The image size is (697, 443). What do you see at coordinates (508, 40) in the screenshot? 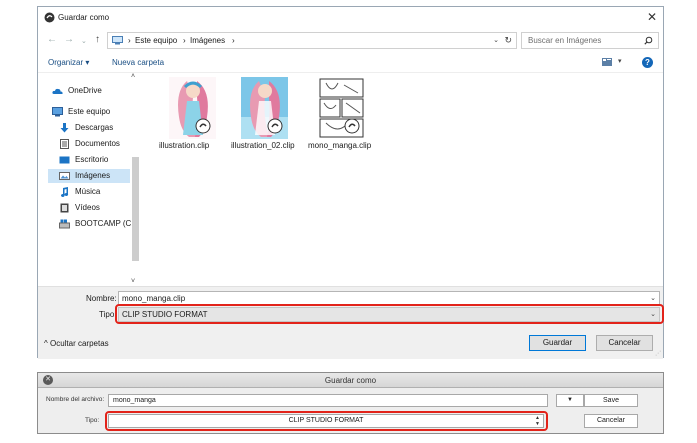
I see `refresh-icon: ↻` at bounding box center [508, 40].